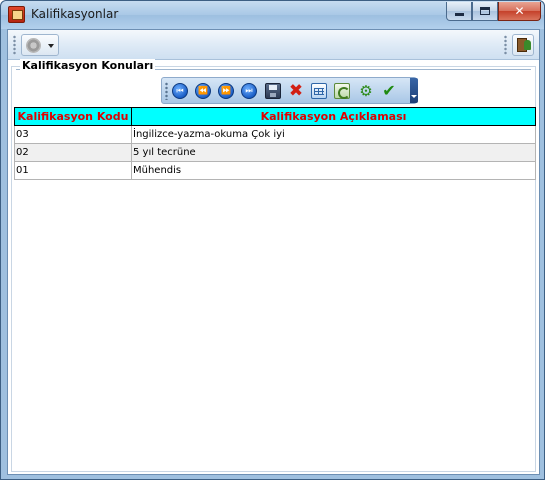 The height and width of the screenshot is (480, 545). I want to click on refresh-button, so click(342, 91).